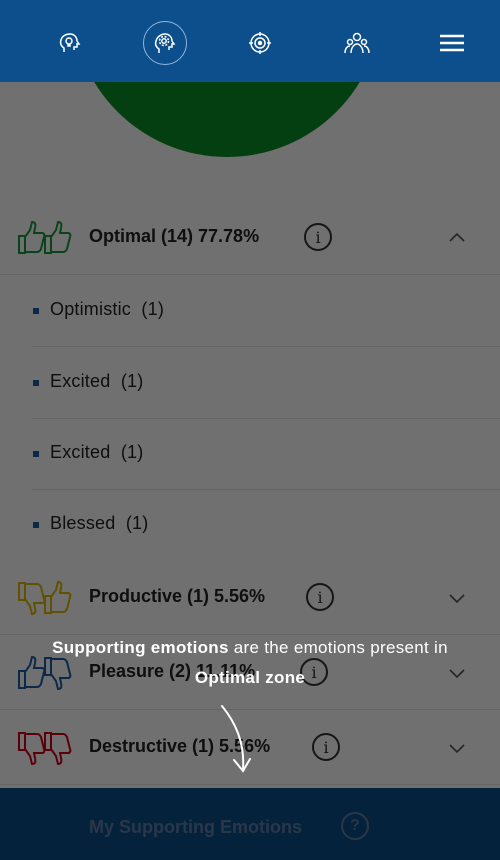  I want to click on brain-gear-icon, so click(165, 43).